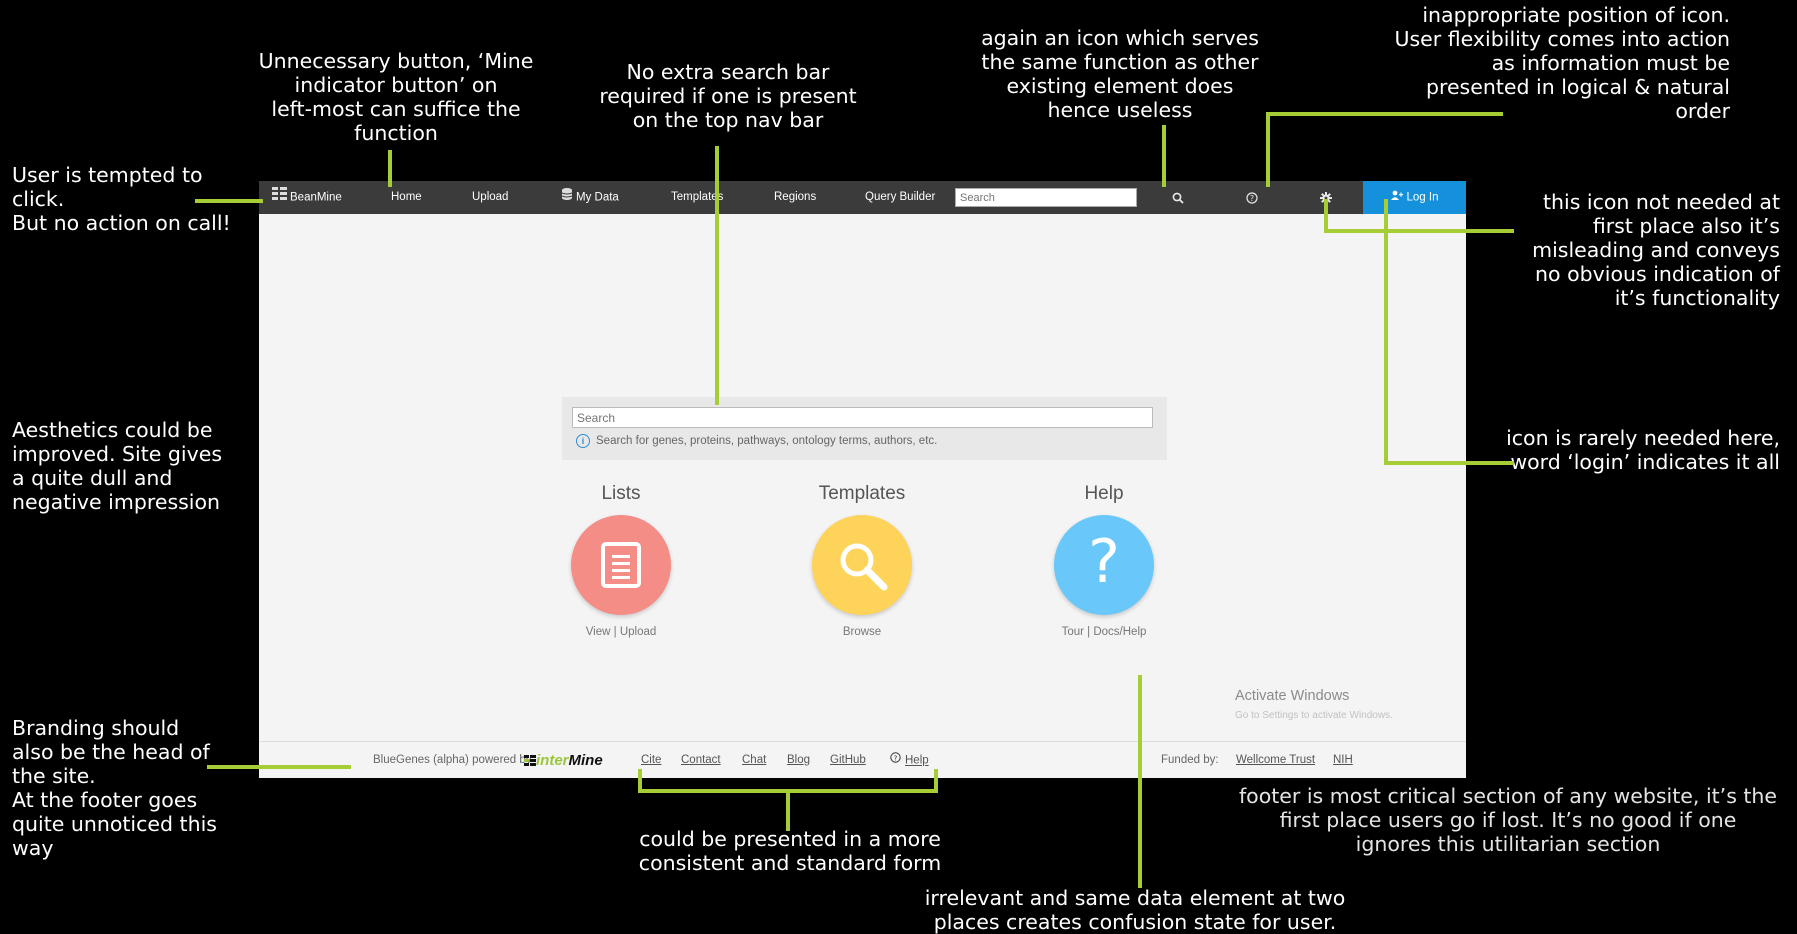 This screenshot has height=934, width=1797. I want to click on user-add-icon, so click(1396, 197).